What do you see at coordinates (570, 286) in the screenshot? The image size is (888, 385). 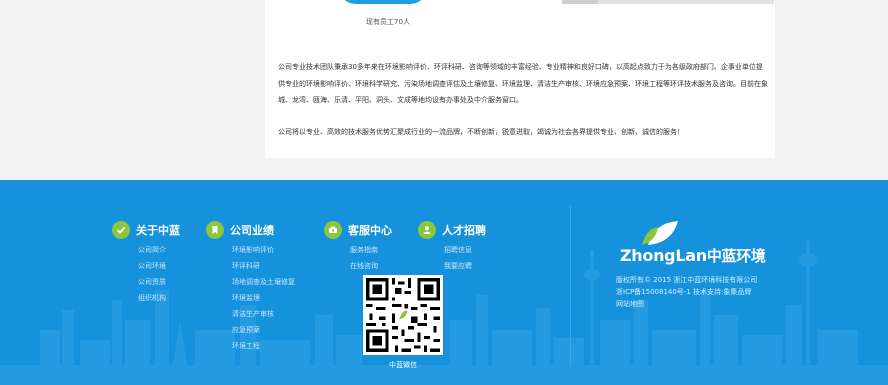 I see `footer-divider` at bounding box center [570, 286].